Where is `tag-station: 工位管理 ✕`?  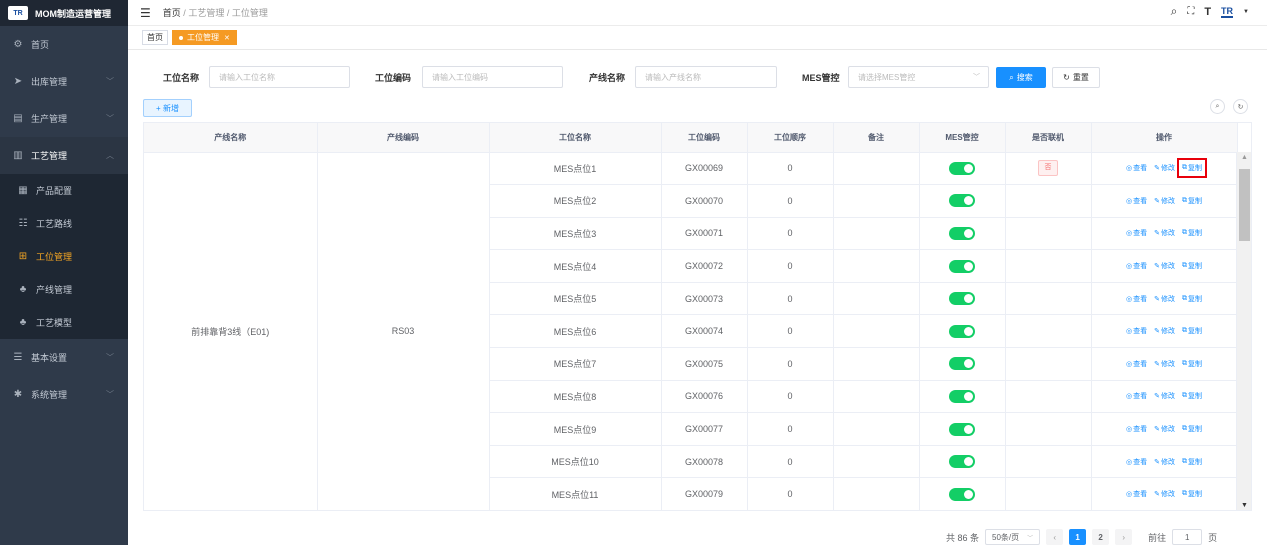
tag-station: 工位管理 ✕ is located at coordinates (204, 37).